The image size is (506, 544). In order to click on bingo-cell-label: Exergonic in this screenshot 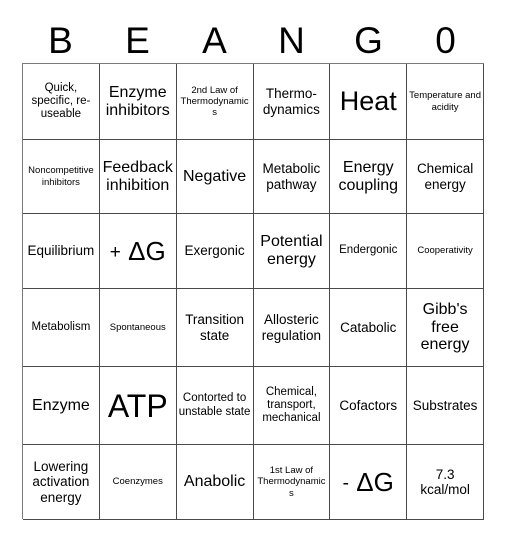, I will do `click(214, 251)`.